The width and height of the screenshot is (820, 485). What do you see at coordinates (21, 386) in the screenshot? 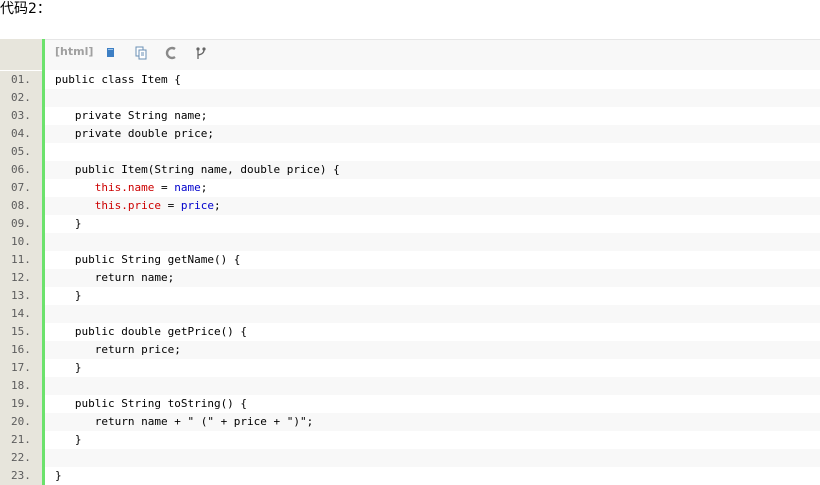
I see `line-number: 18.` at bounding box center [21, 386].